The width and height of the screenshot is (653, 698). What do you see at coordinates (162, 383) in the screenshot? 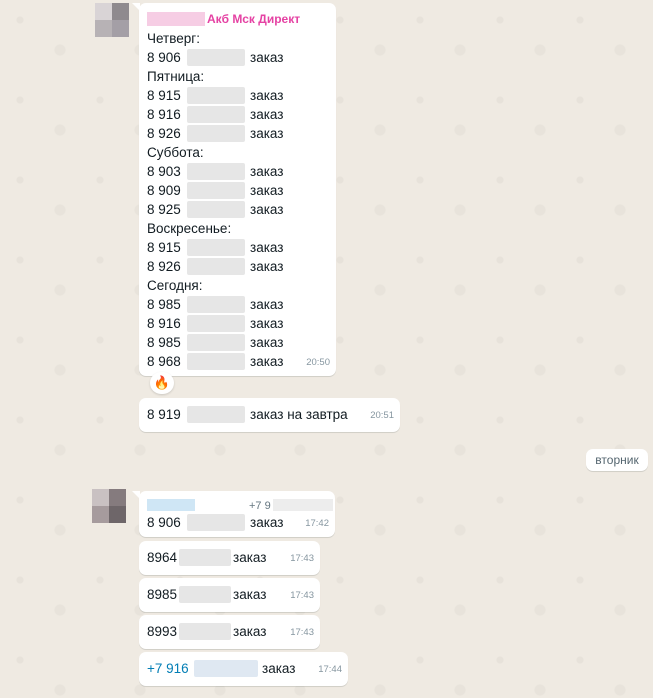
I see `fire-icon: 🔥` at bounding box center [162, 383].